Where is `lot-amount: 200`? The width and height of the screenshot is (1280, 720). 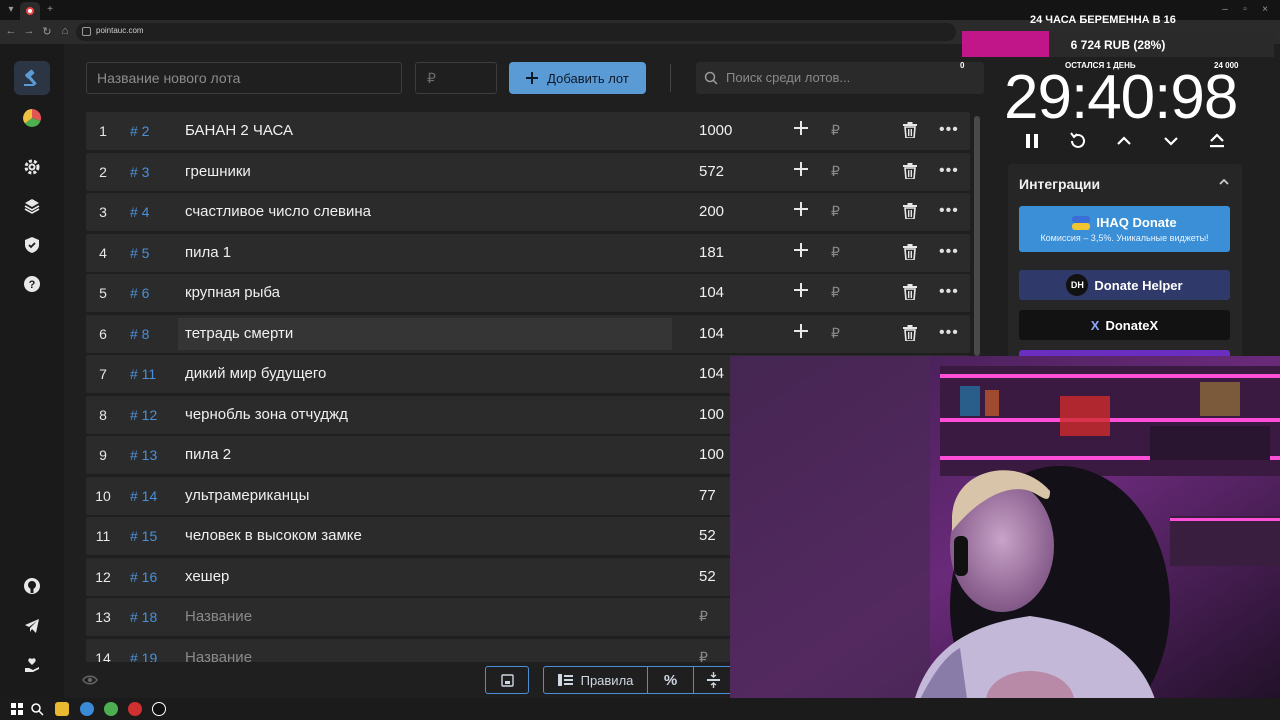
lot-amount: 200 is located at coordinates (711, 211).